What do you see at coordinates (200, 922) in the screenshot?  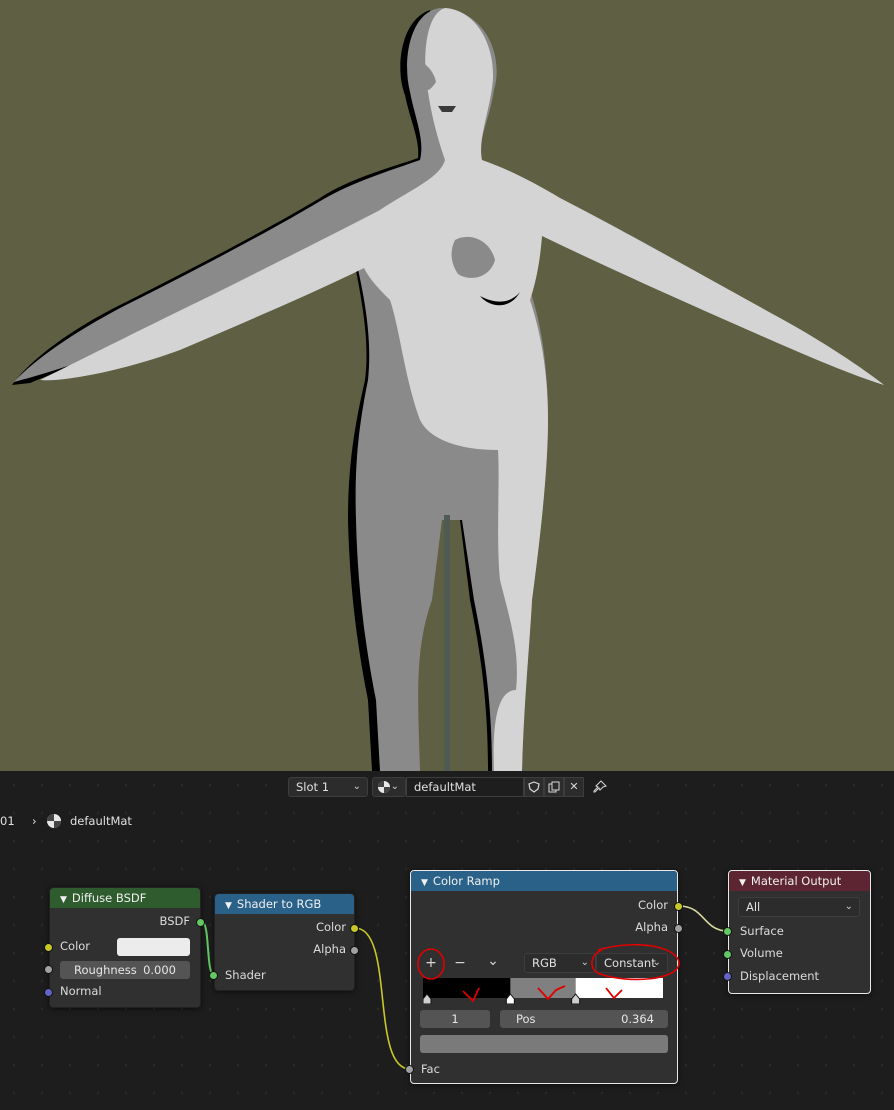 I see `output-socket-bsdf` at bounding box center [200, 922].